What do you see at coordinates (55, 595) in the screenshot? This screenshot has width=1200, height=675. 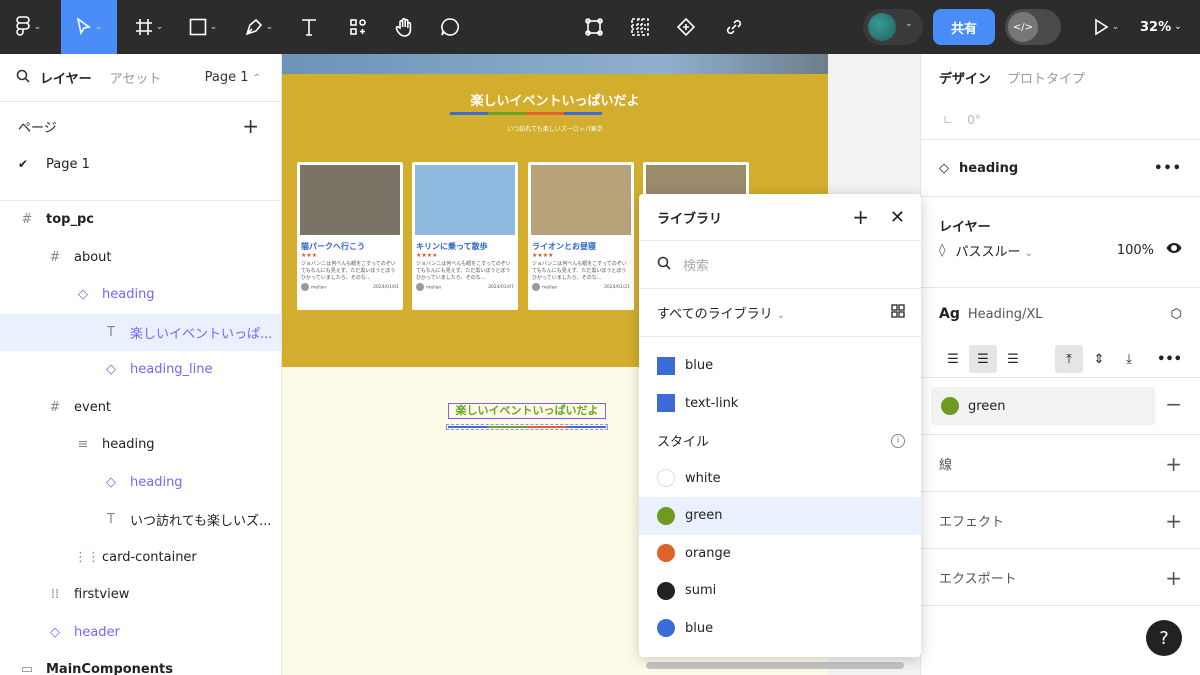 I see `frame-icon: ⁞⁞` at bounding box center [55, 595].